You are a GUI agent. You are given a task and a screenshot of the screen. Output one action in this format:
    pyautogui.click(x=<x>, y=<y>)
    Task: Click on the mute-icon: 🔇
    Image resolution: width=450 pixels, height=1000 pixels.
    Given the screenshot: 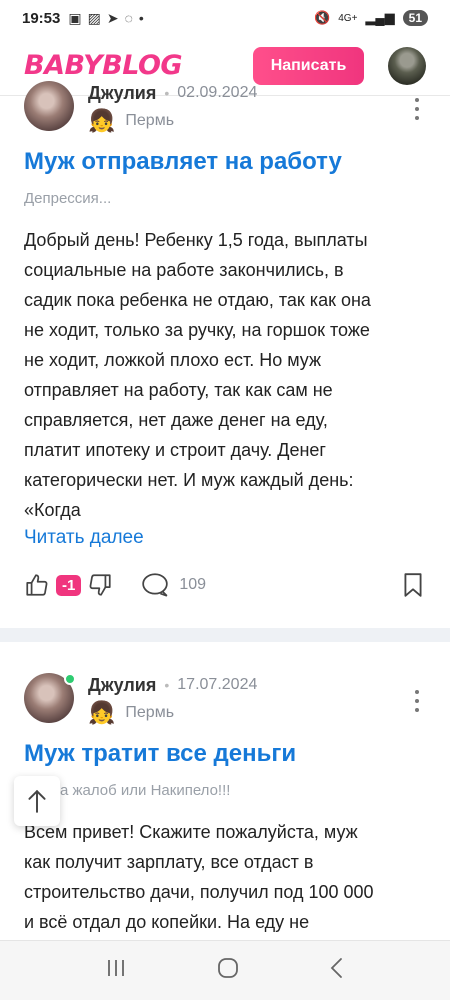 What is the action you would take?
    pyautogui.click(x=322, y=17)
    